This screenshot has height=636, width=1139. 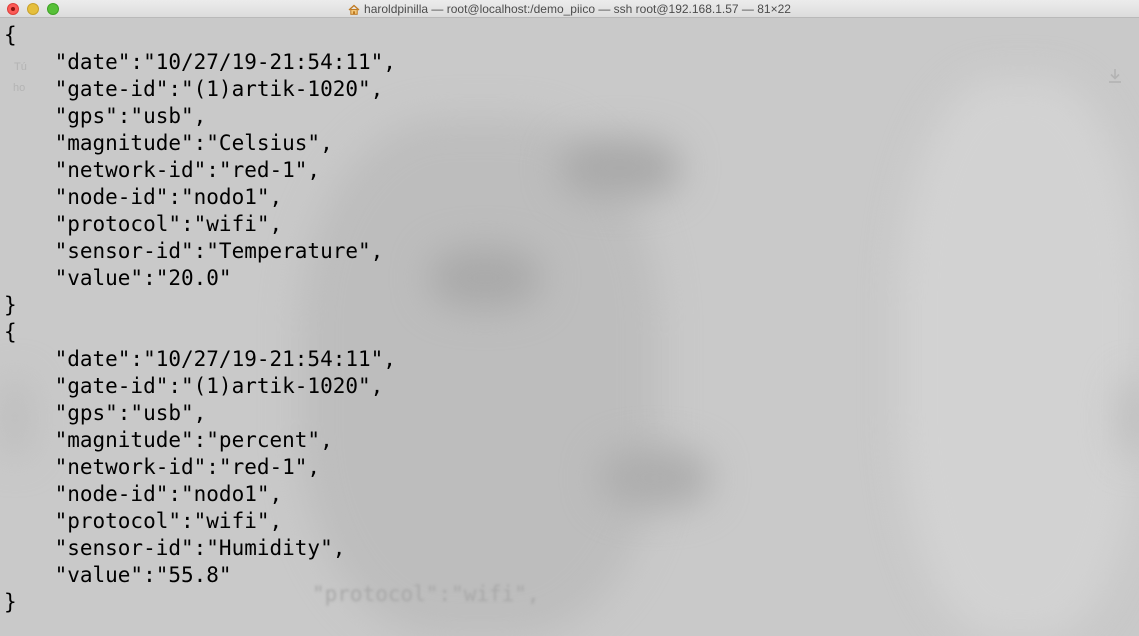 I want to click on terminal-line: "value":"55.8", so click(x=118, y=575).